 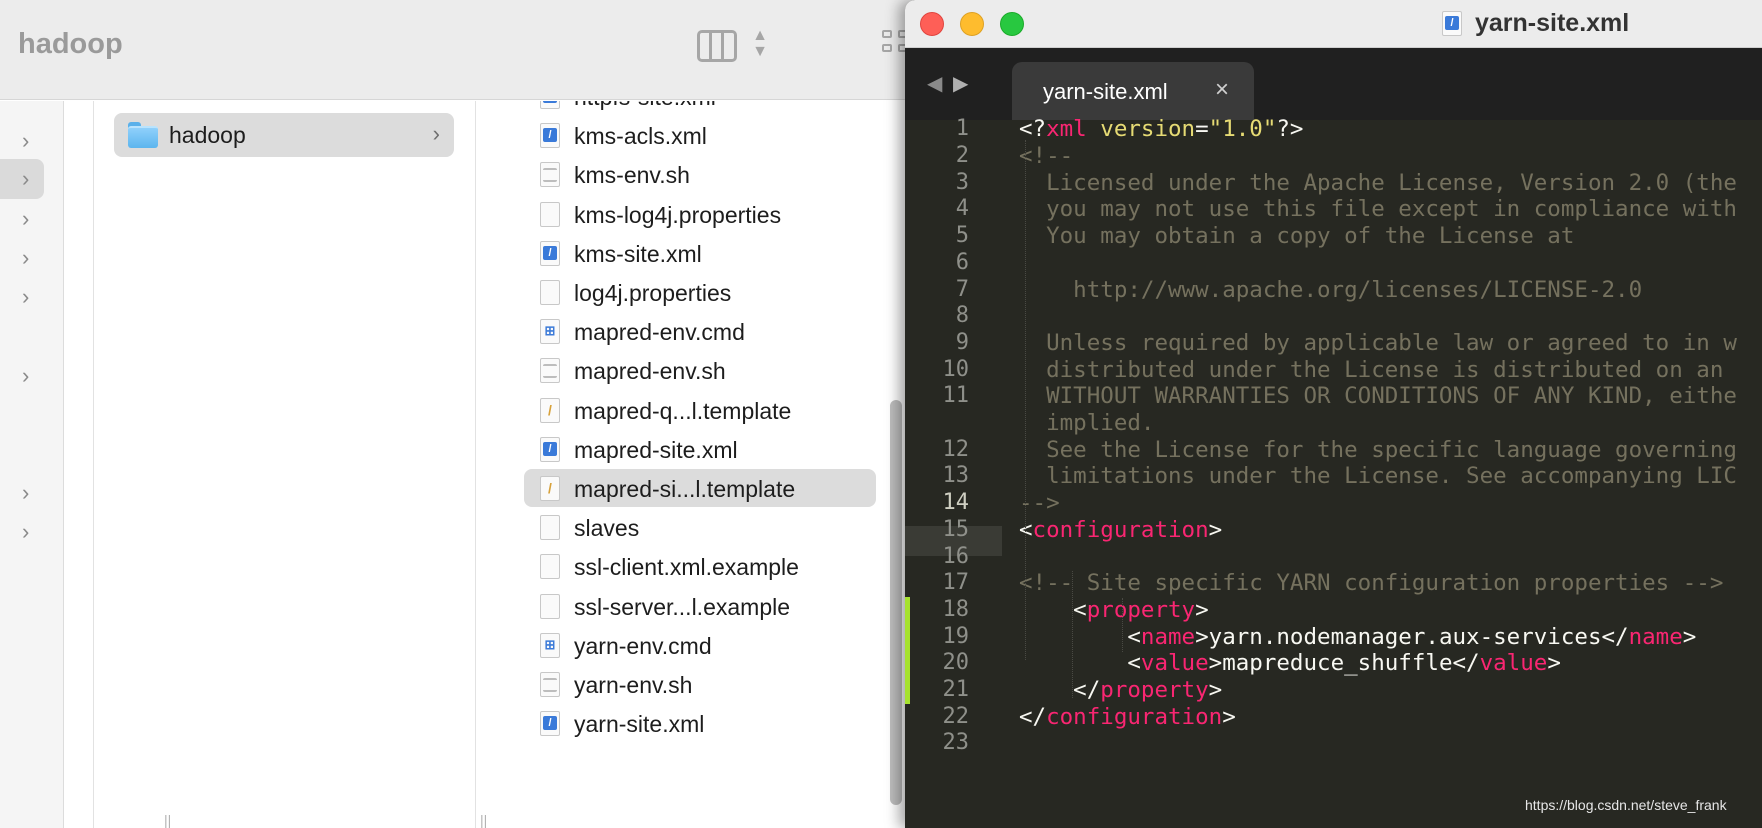 I want to click on forward-arrow-icon: ▶, so click(x=960, y=83).